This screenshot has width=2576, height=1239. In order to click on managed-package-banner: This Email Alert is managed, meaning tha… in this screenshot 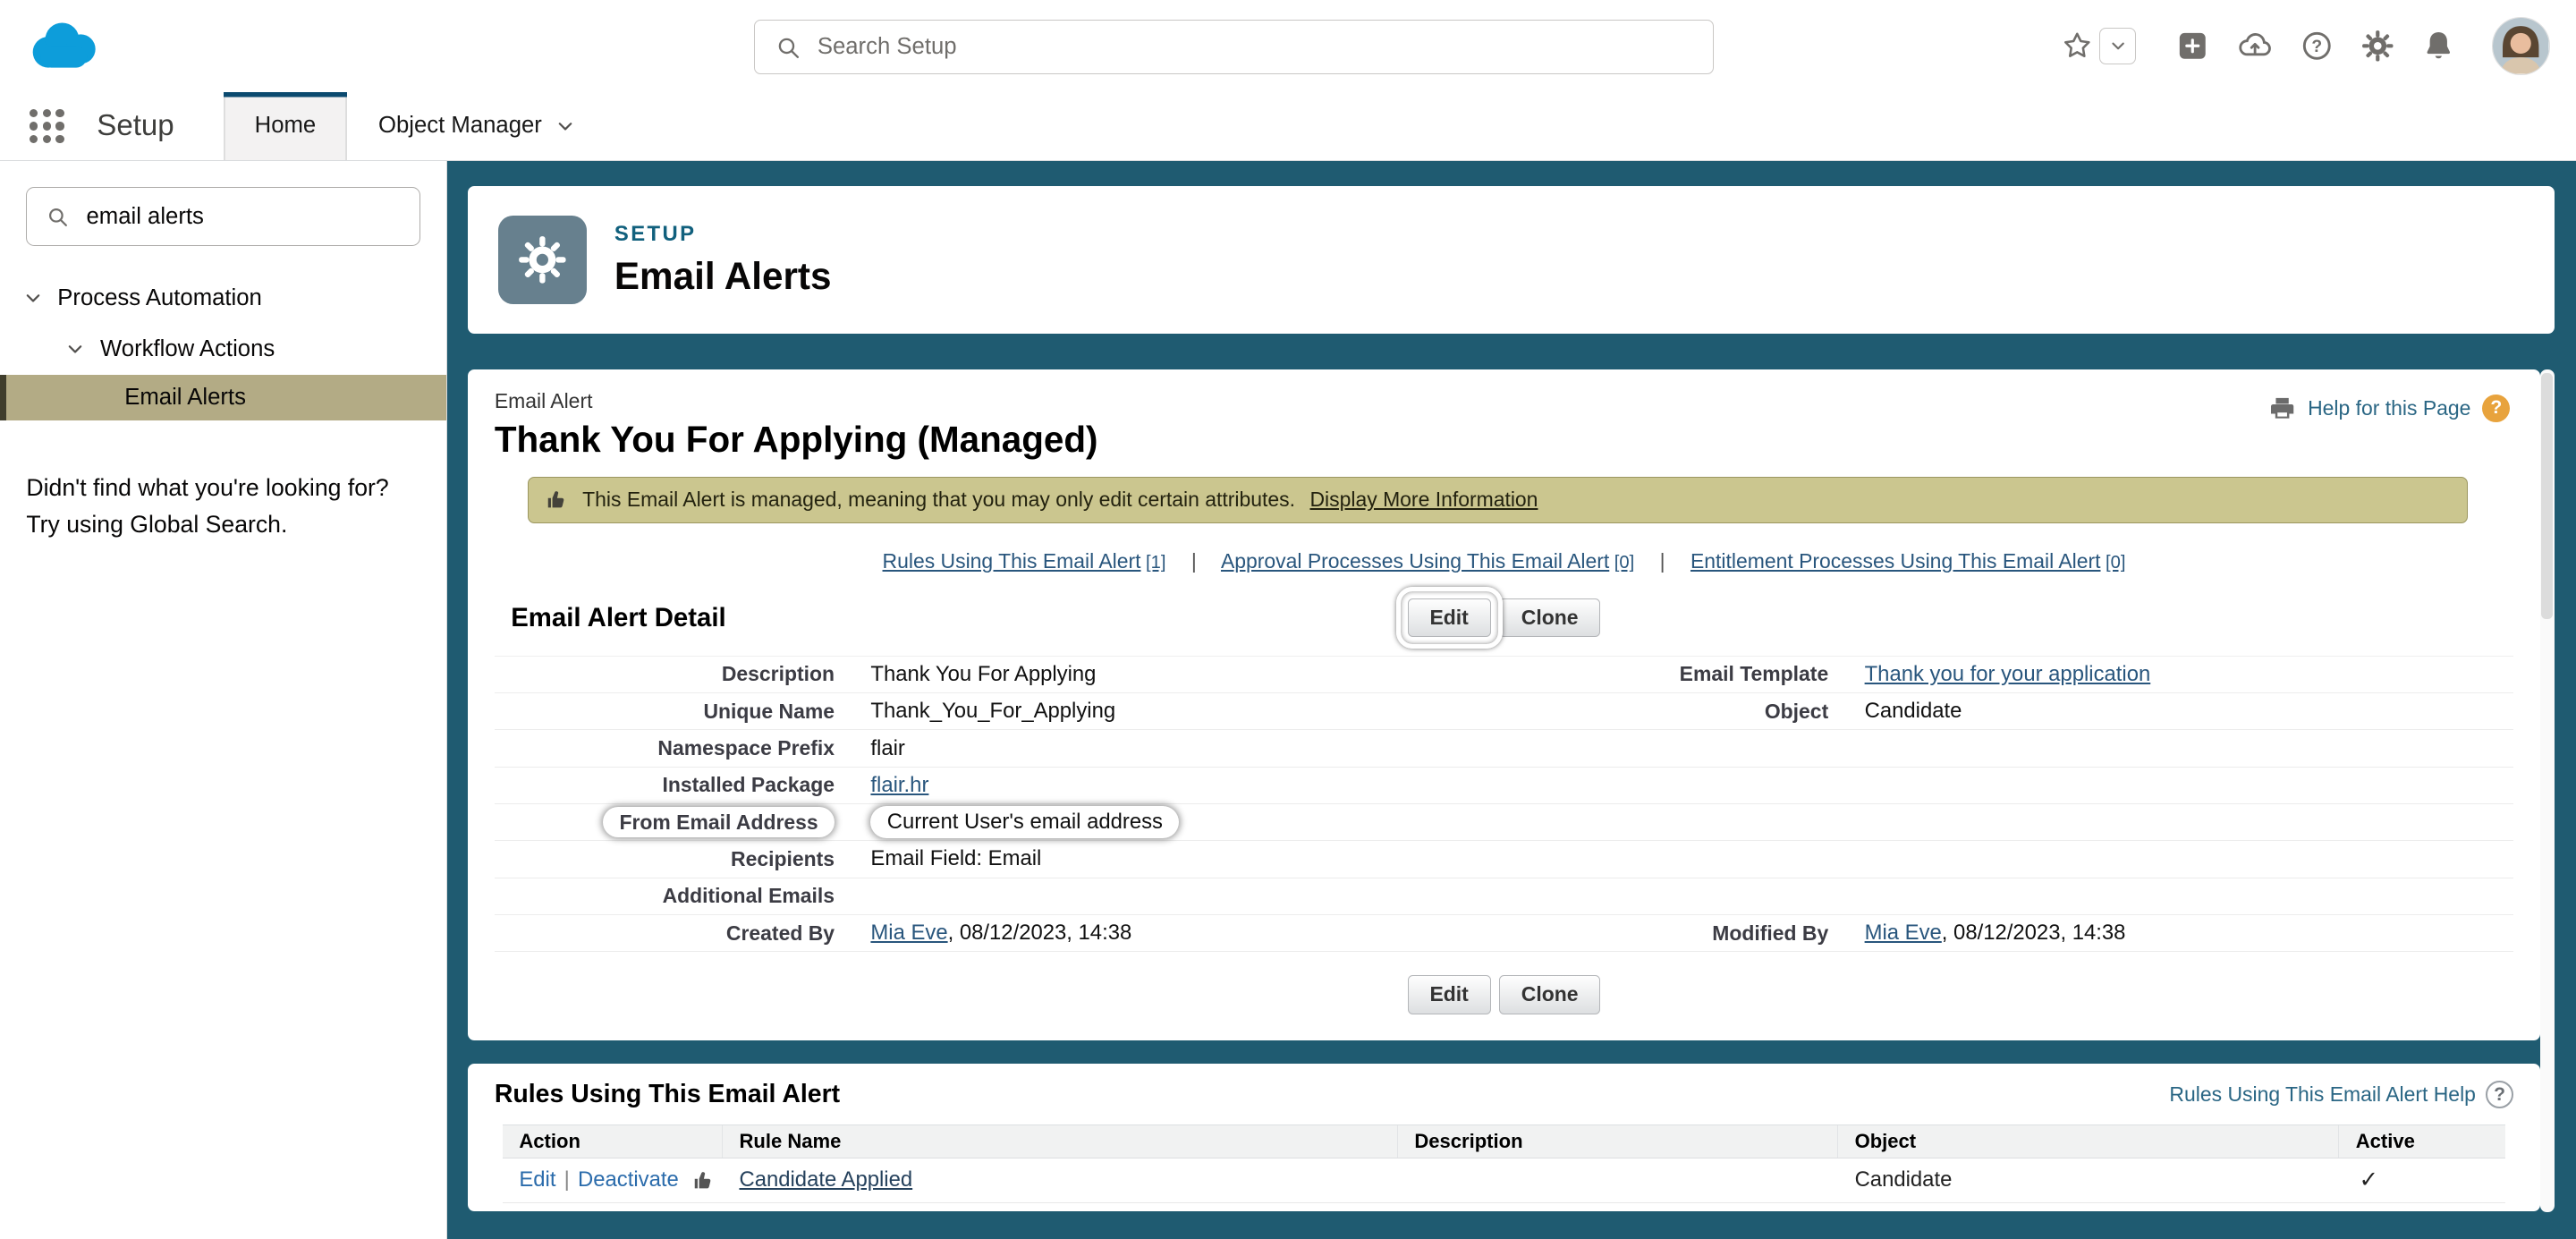, I will do `click(1497, 500)`.